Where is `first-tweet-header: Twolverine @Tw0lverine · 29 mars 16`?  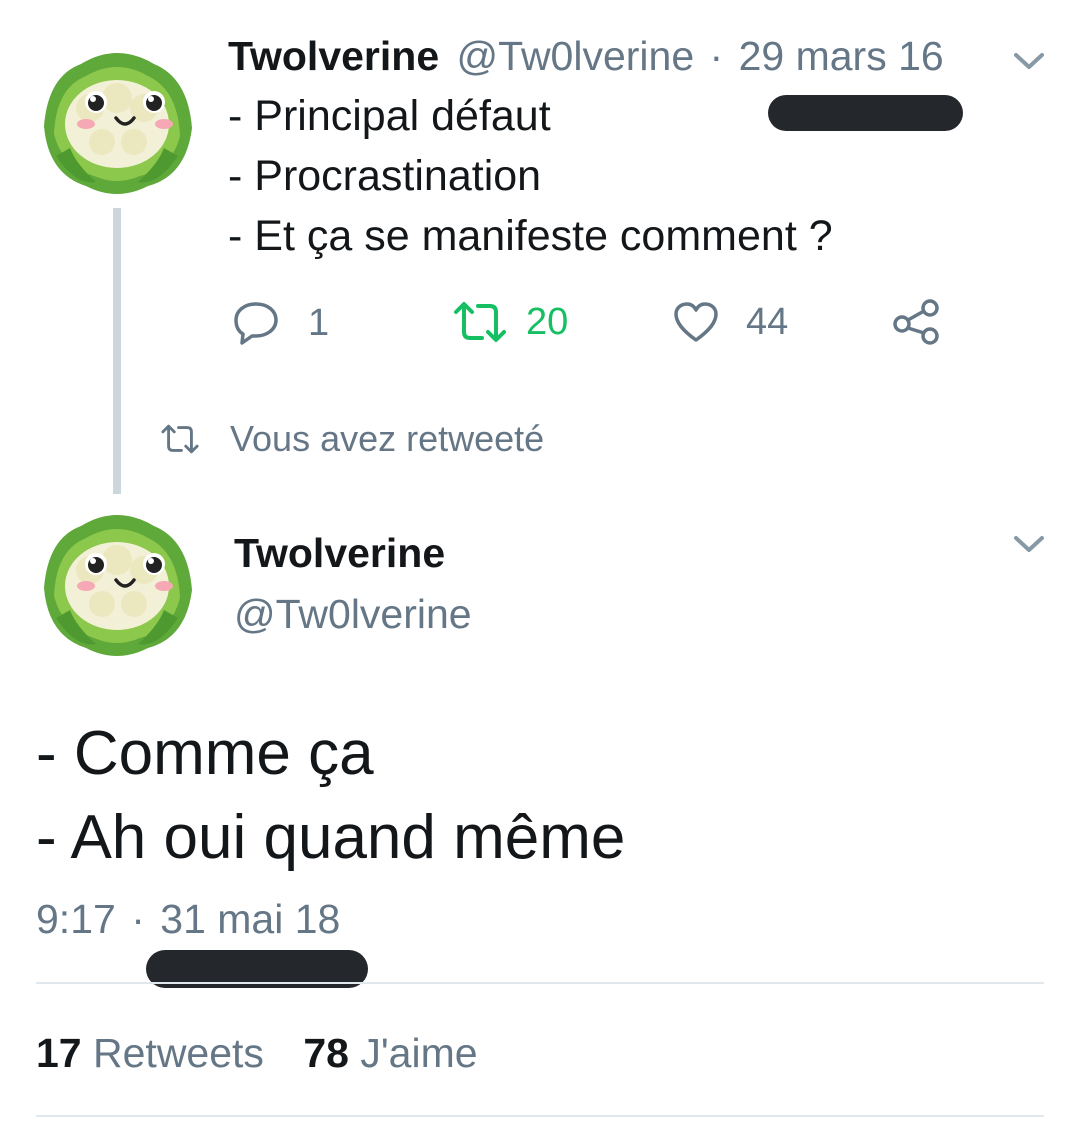
first-tweet-header: Twolverine @Tw0lverine · 29 mars 16 is located at coordinates (586, 56).